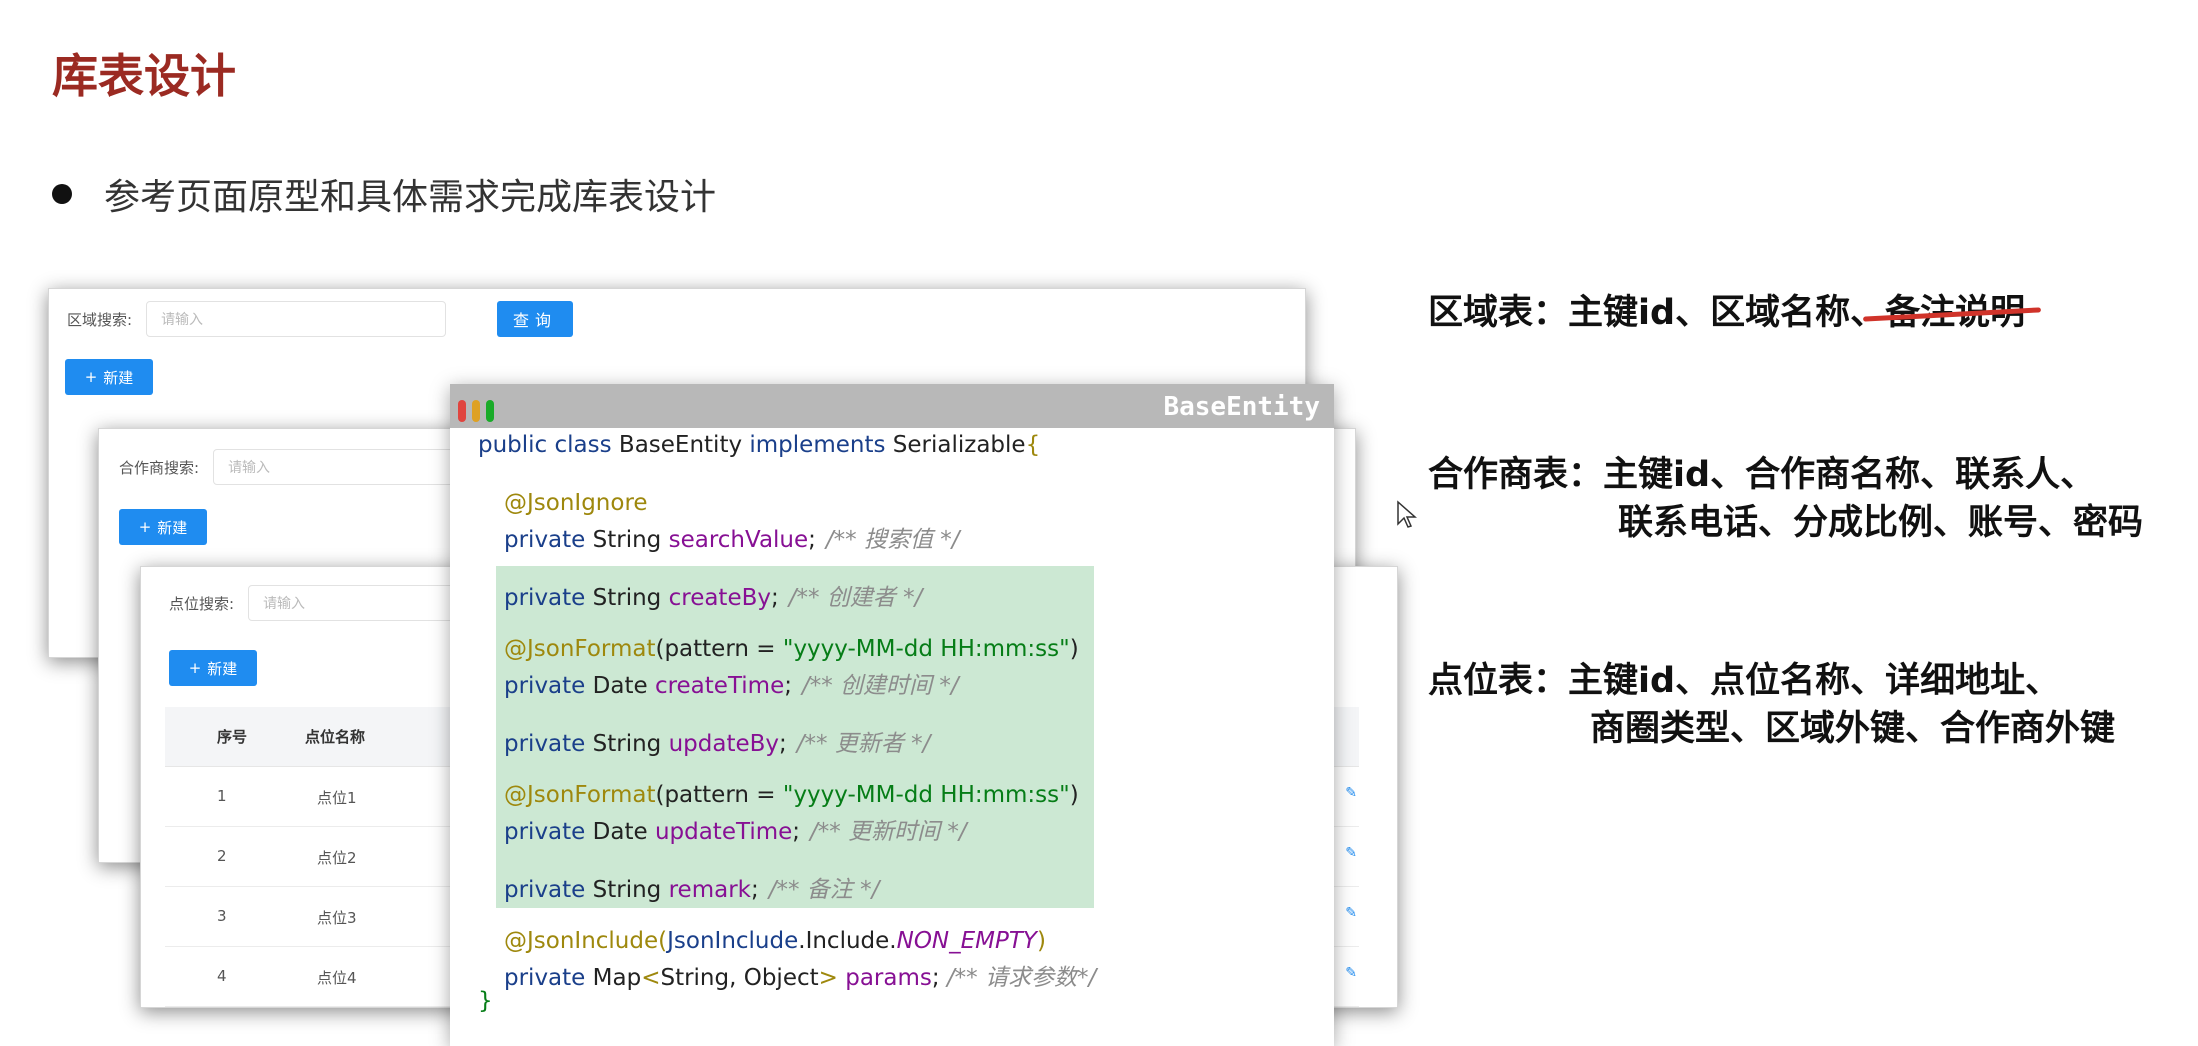 This screenshot has width=2198, height=1046. Describe the element at coordinates (663, 941) in the screenshot. I see `code-token: (` at that location.